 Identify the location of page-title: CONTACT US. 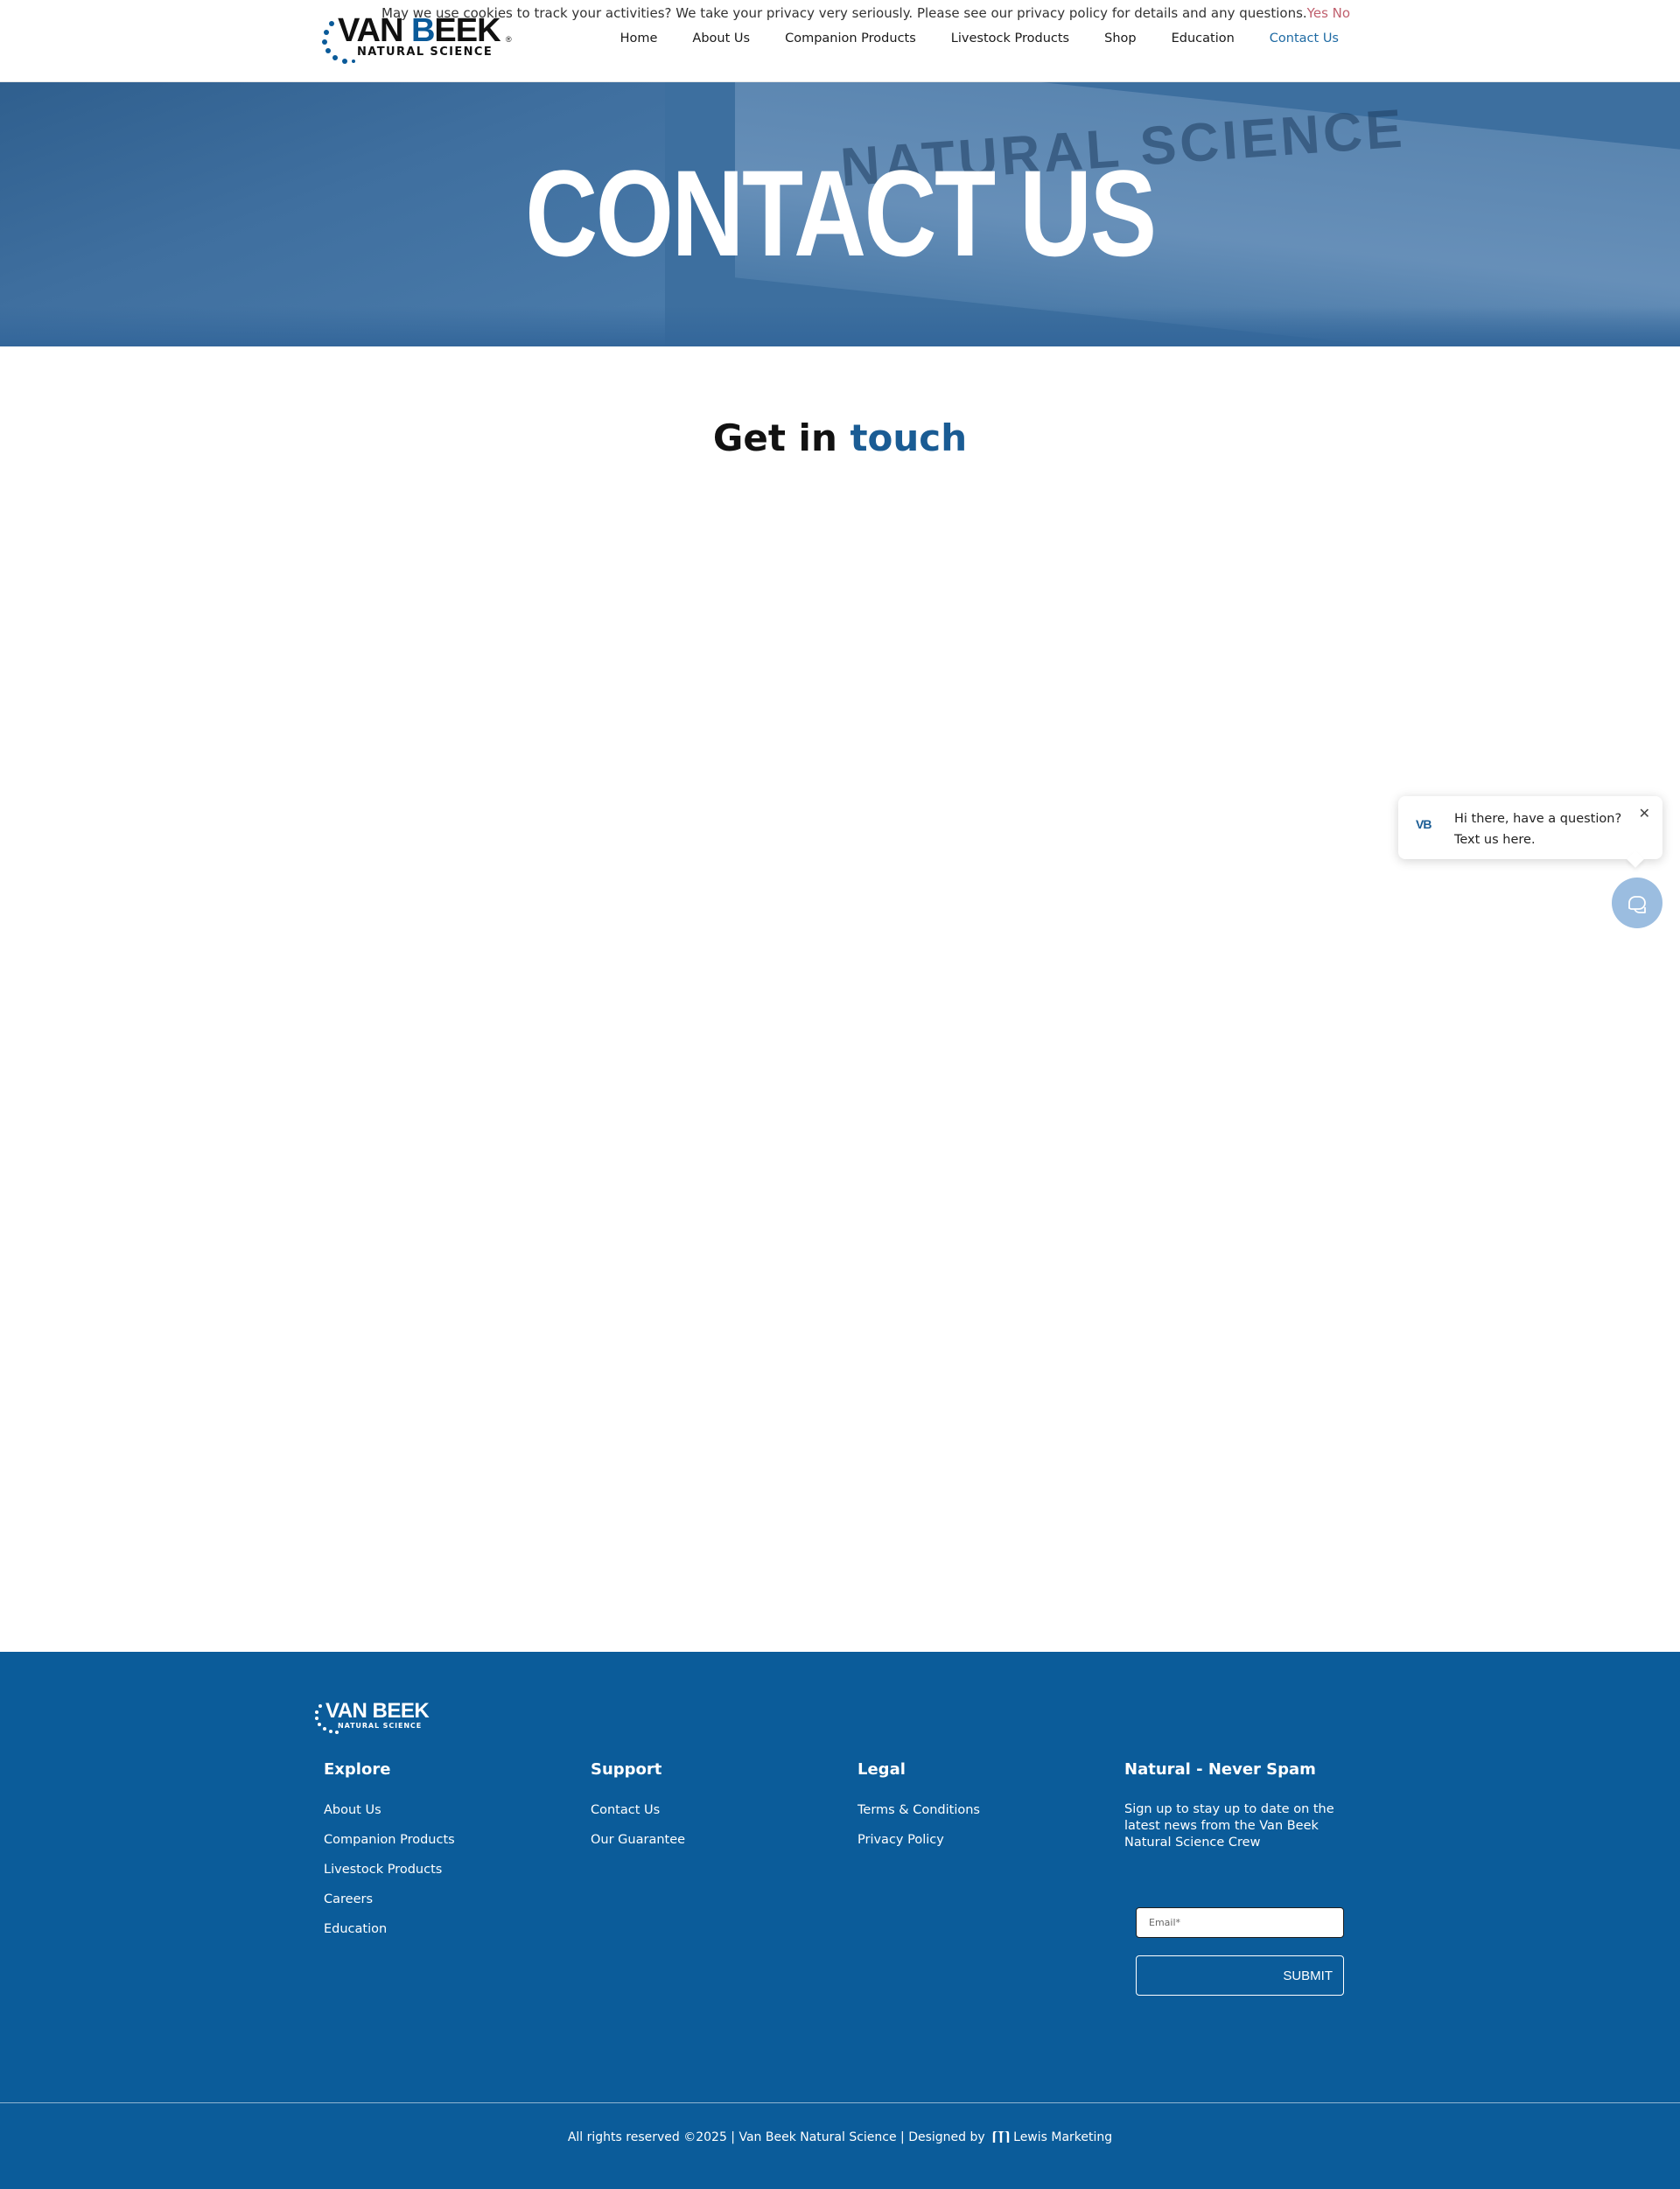
(841, 213).